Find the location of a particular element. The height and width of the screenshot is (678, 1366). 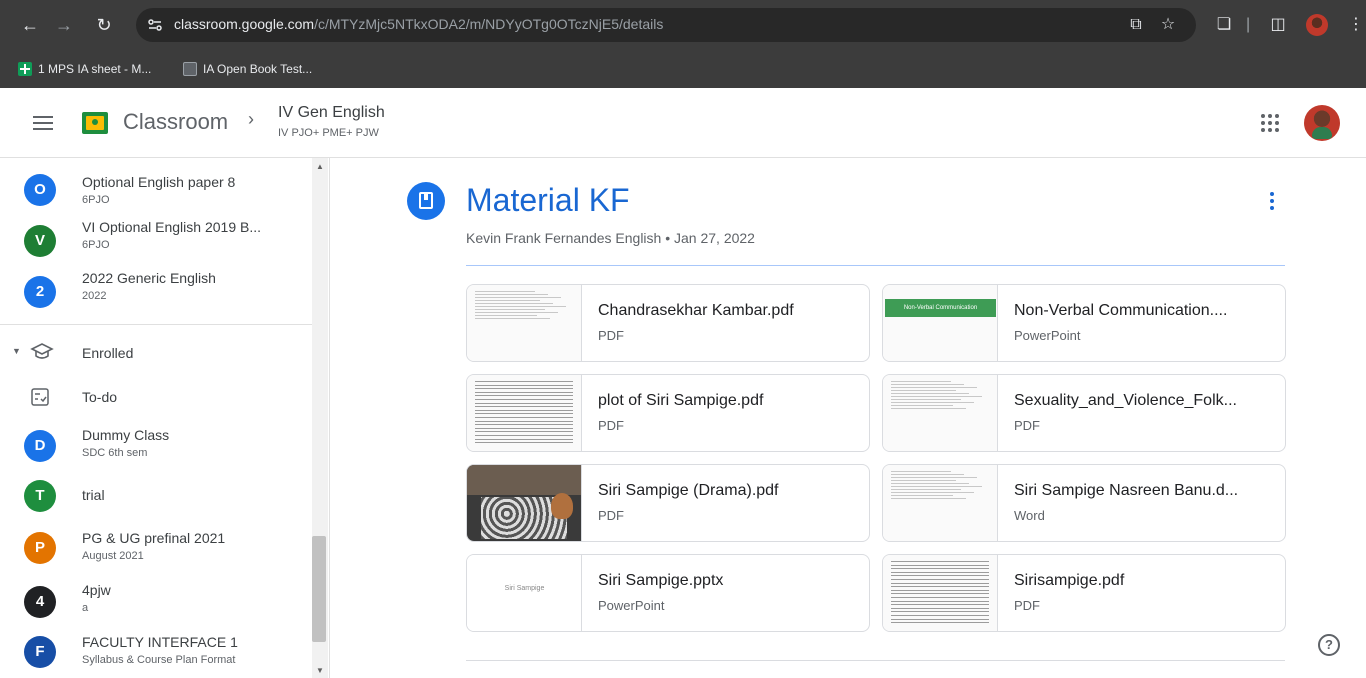

account-avatar is located at coordinates (1322, 123).